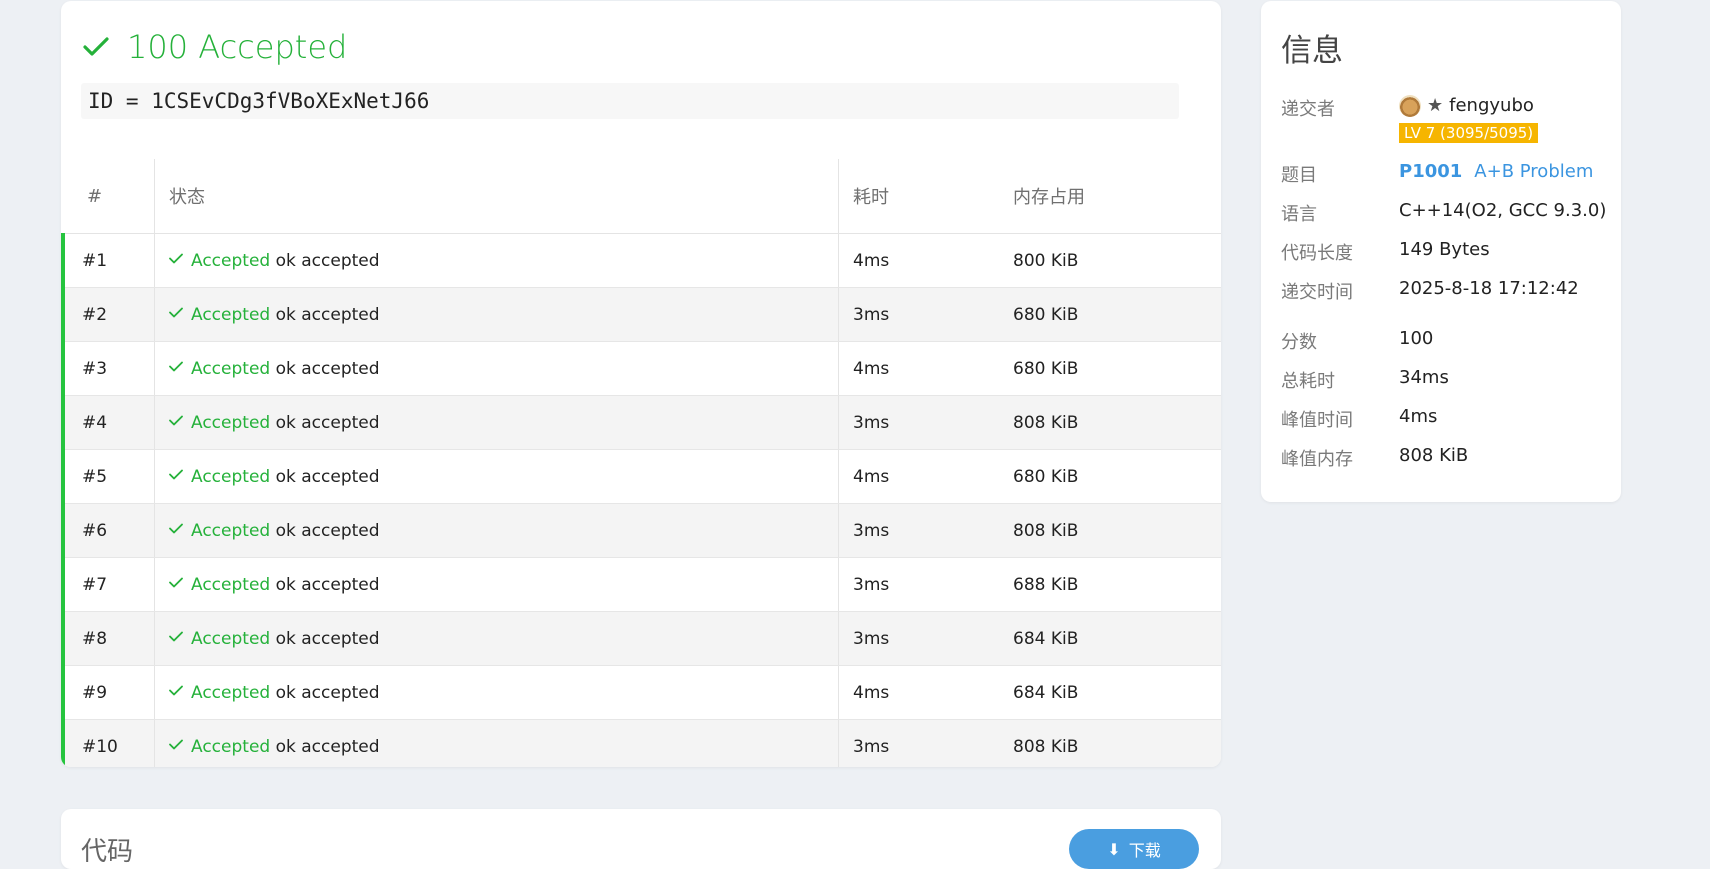  Describe the element at coordinates (1424, 377) in the screenshot. I see `total-time-value: 34ms` at that location.